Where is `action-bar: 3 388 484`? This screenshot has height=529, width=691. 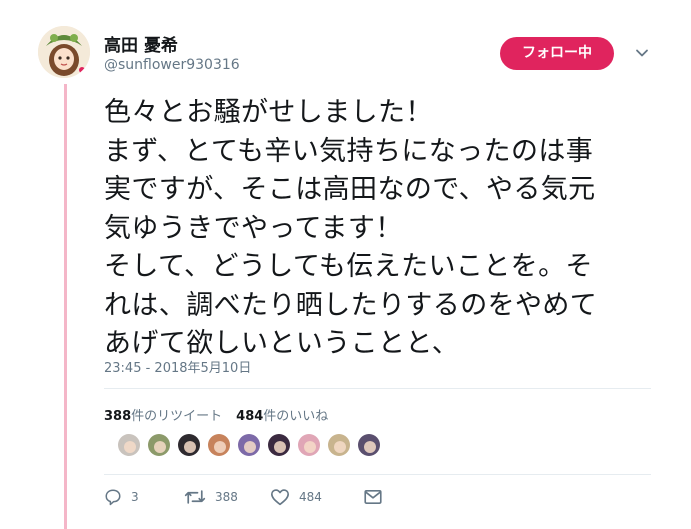
action-bar: 3 388 484 is located at coordinates (243, 497).